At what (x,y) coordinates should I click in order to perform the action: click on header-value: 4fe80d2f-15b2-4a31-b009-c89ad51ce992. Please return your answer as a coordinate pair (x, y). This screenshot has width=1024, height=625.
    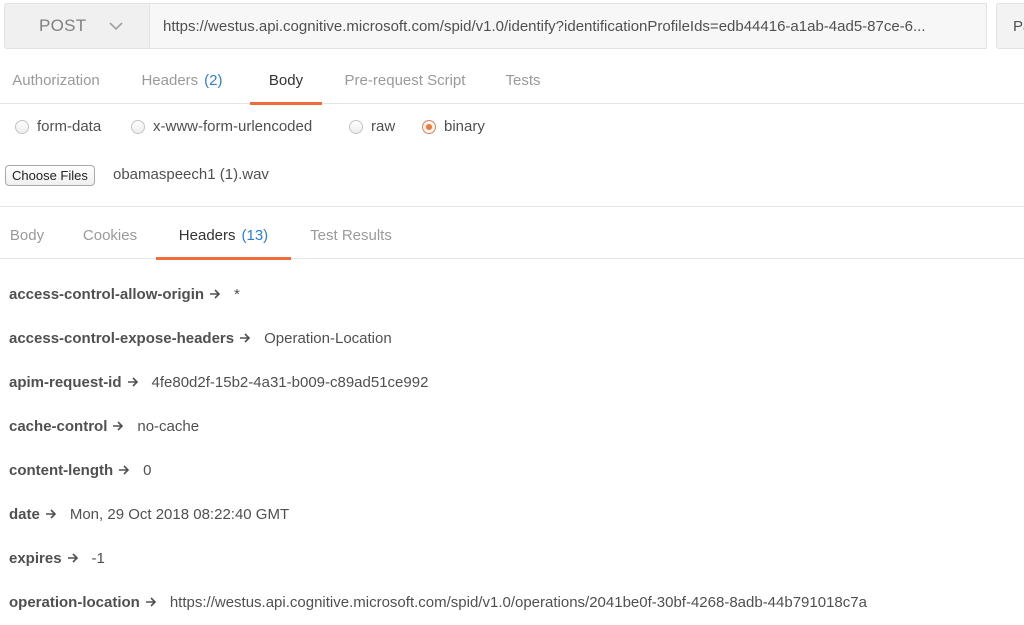
    Looking at the image, I should click on (290, 382).